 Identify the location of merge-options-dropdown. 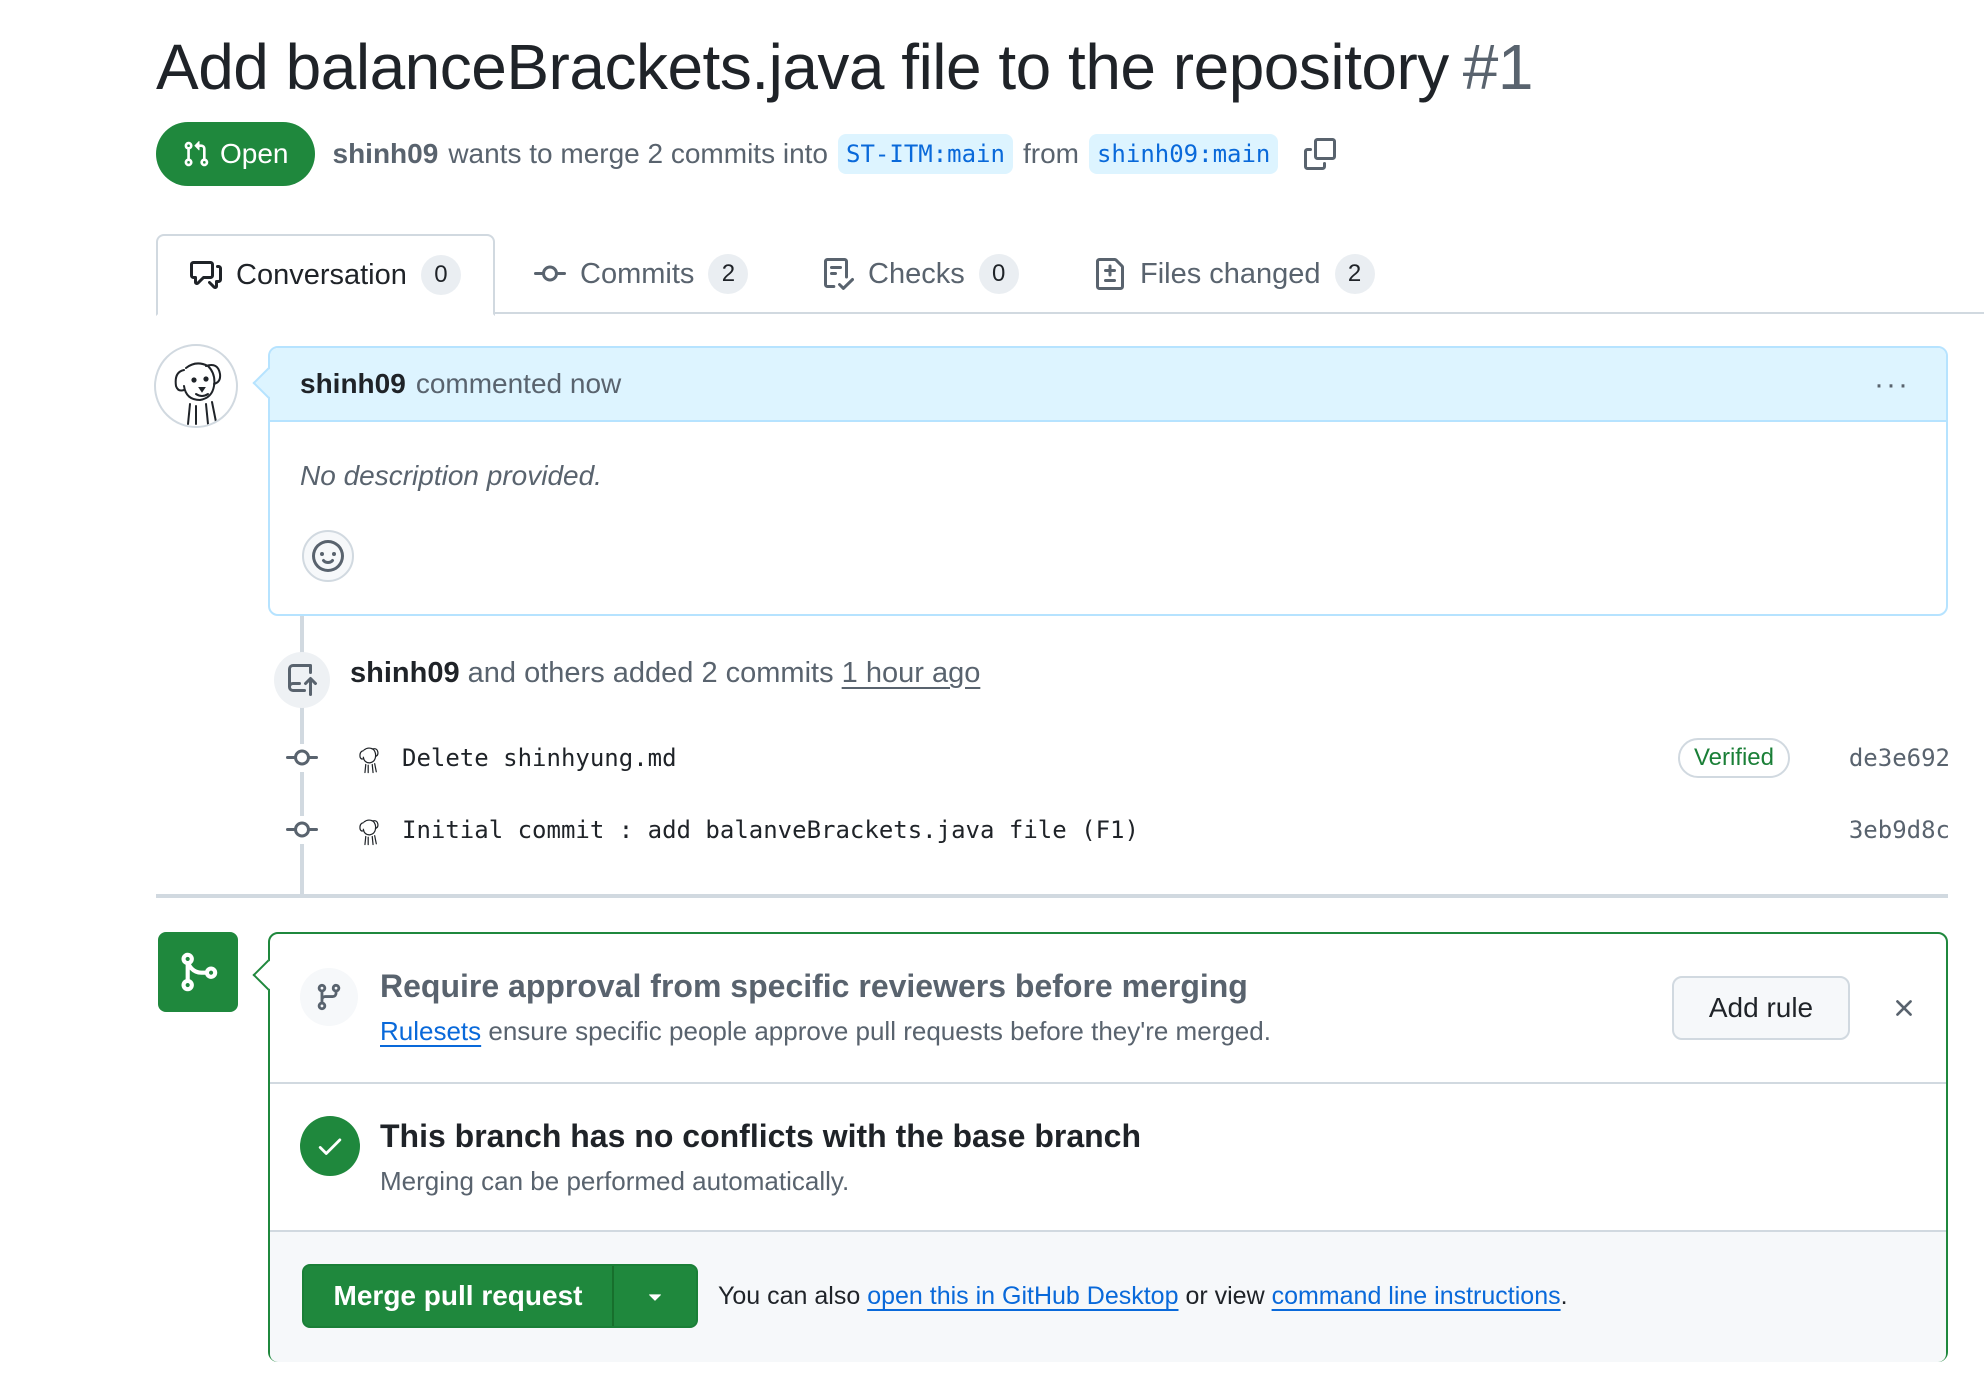
(655, 1296).